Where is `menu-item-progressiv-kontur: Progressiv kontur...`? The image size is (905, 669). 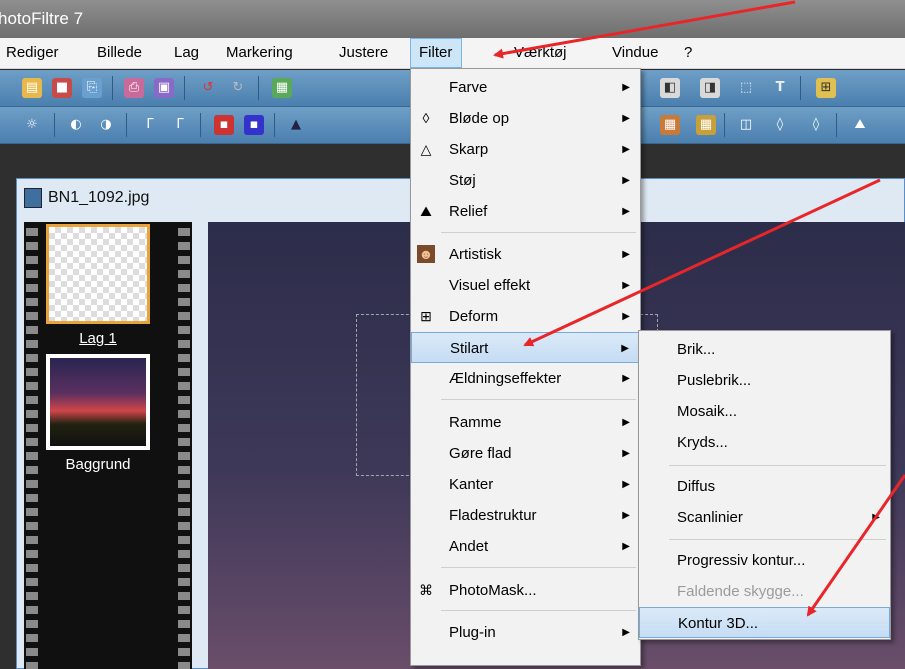 menu-item-progressiv-kontur: Progressiv kontur... is located at coordinates (764, 560).